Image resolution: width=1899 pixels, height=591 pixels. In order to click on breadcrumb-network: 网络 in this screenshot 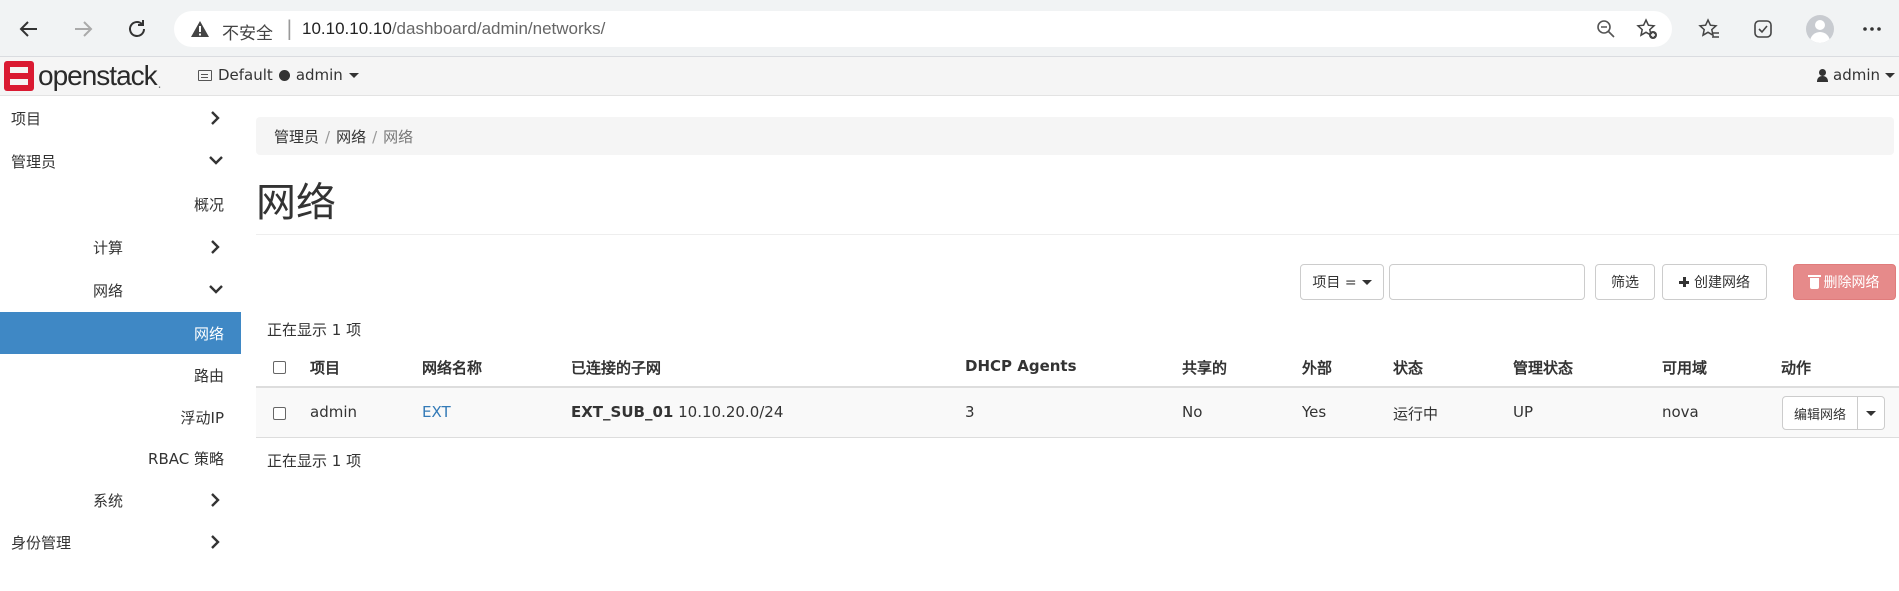, I will do `click(351, 137)`.